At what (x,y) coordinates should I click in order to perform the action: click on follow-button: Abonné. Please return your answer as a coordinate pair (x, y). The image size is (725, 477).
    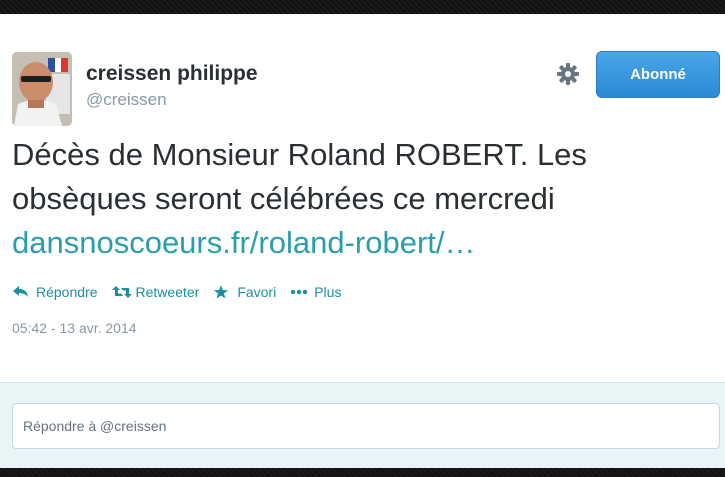
    Looking at the image, I should click on (658, 74).